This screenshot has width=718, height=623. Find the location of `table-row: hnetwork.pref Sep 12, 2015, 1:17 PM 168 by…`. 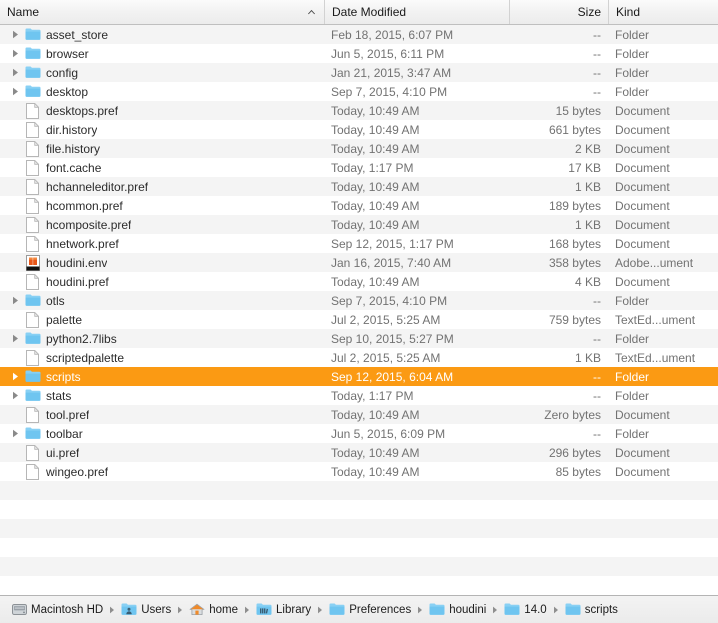

table-row: hnetwork.pref Sep 12, 2015, 1:17 PM 168 by… is located at coordinates (359, 243).